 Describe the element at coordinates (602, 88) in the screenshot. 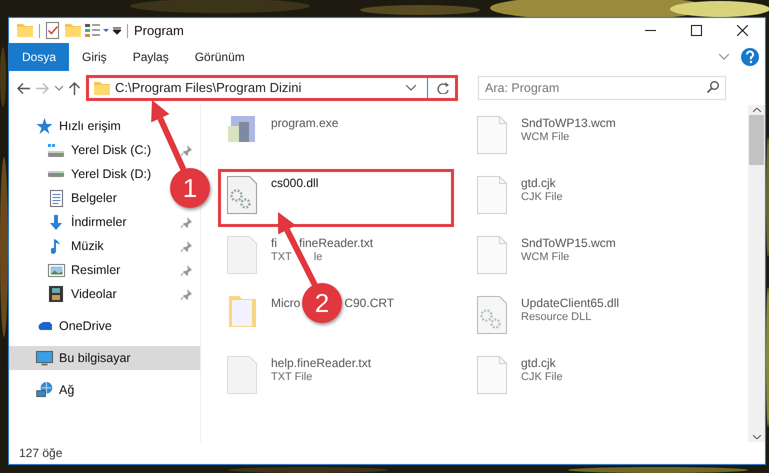

I see `search-field: Ara: Program` at that location.